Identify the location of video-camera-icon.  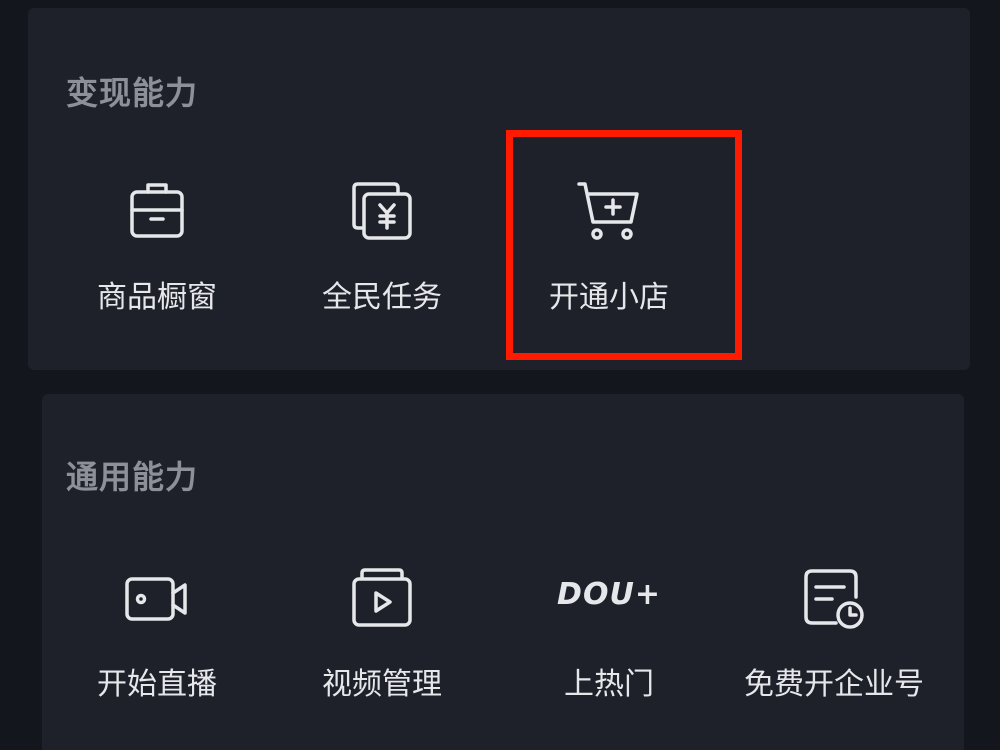
(157, 599).